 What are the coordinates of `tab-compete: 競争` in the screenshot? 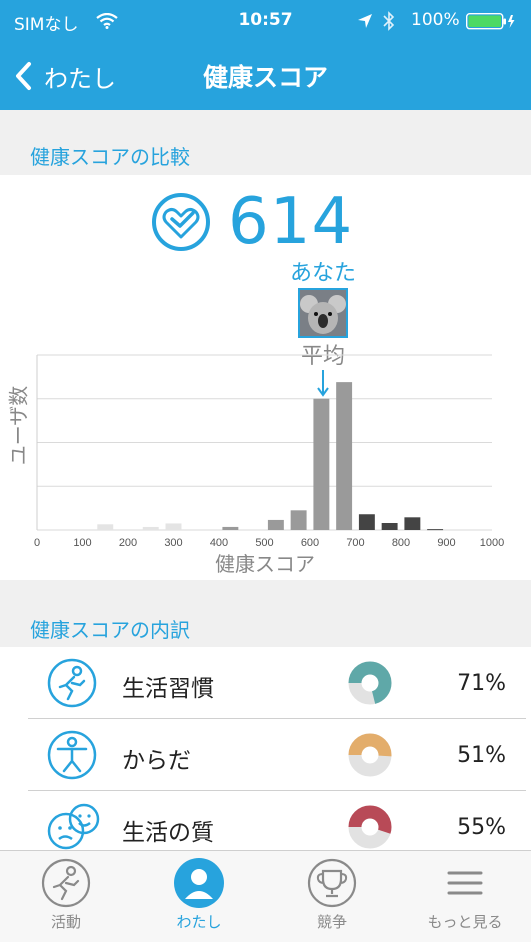 It's located at (332, 896).